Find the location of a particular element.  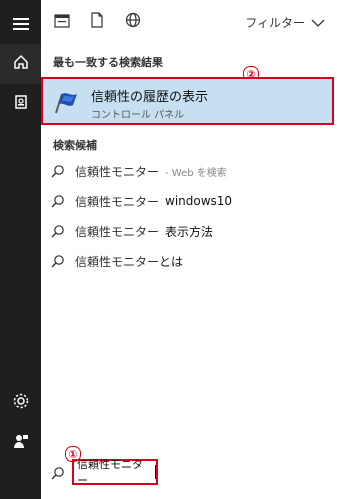

best-match-result: 信頼性の履歴の表示 コントロール パネル is located at coordinates (187, 101).